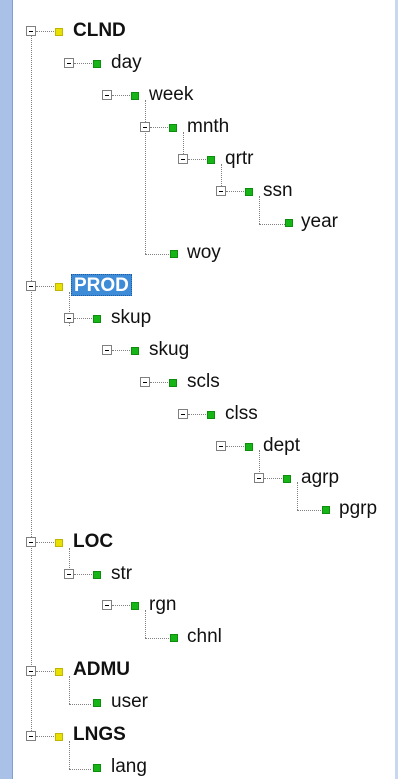  What do you see at coordinates (31, 383) in the screenshot?
I see `root-trunk-line` at bounding box center [31, 383].